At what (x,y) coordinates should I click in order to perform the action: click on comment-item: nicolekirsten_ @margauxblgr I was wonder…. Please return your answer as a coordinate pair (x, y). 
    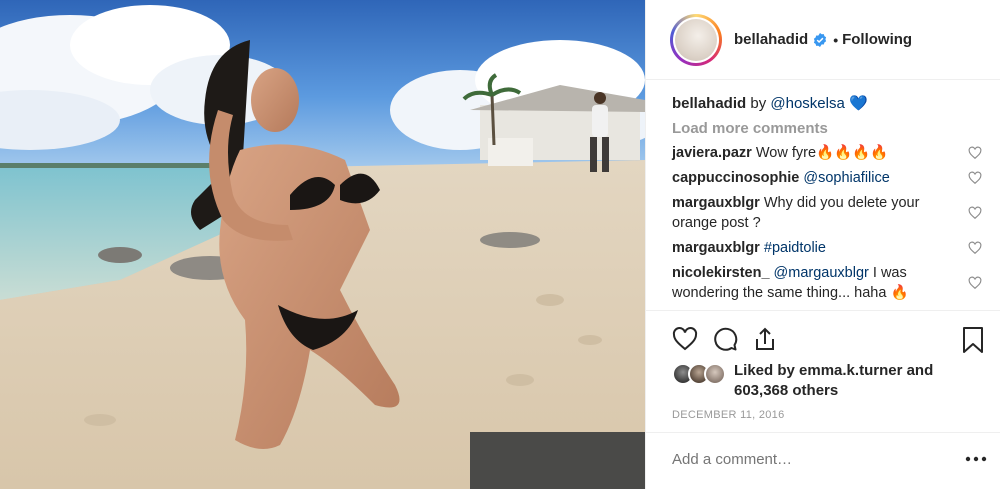
    Looking at the image, I should click on (827, 283).